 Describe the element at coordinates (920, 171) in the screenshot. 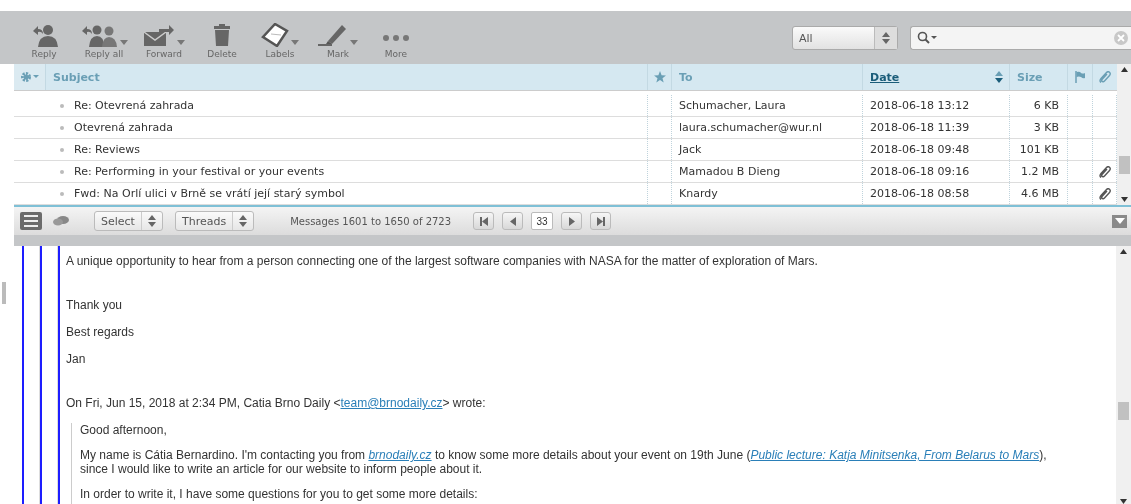

I see `date-cell: 2018-06-18 09:16` at that location.